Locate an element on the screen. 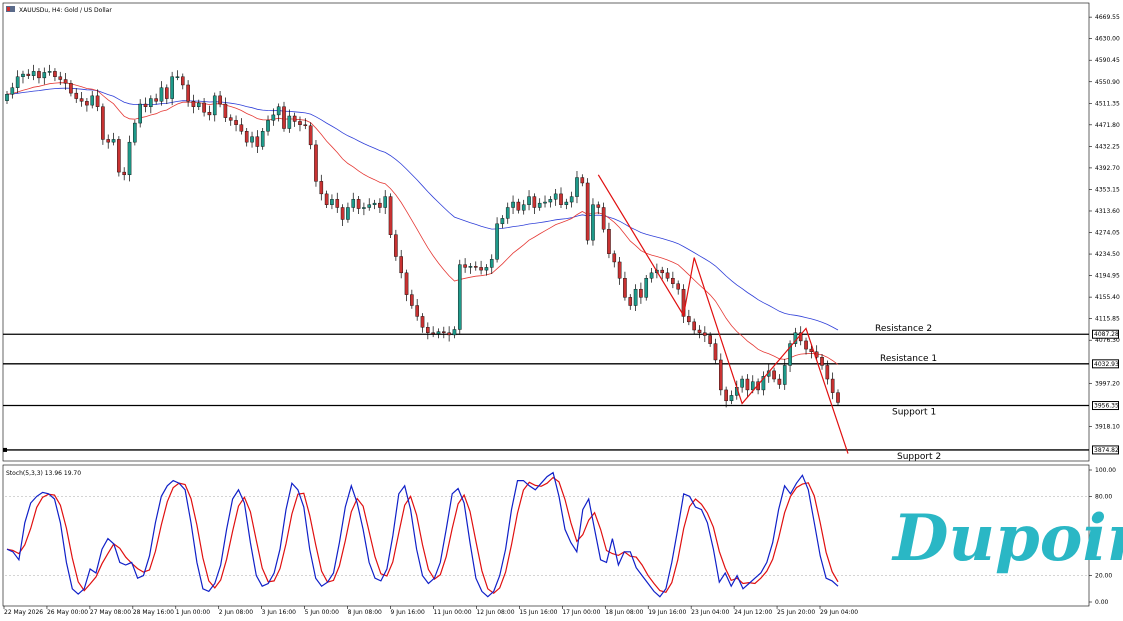  time-tick-label: 26 May 00:00 is located at coordinates (67, 612).